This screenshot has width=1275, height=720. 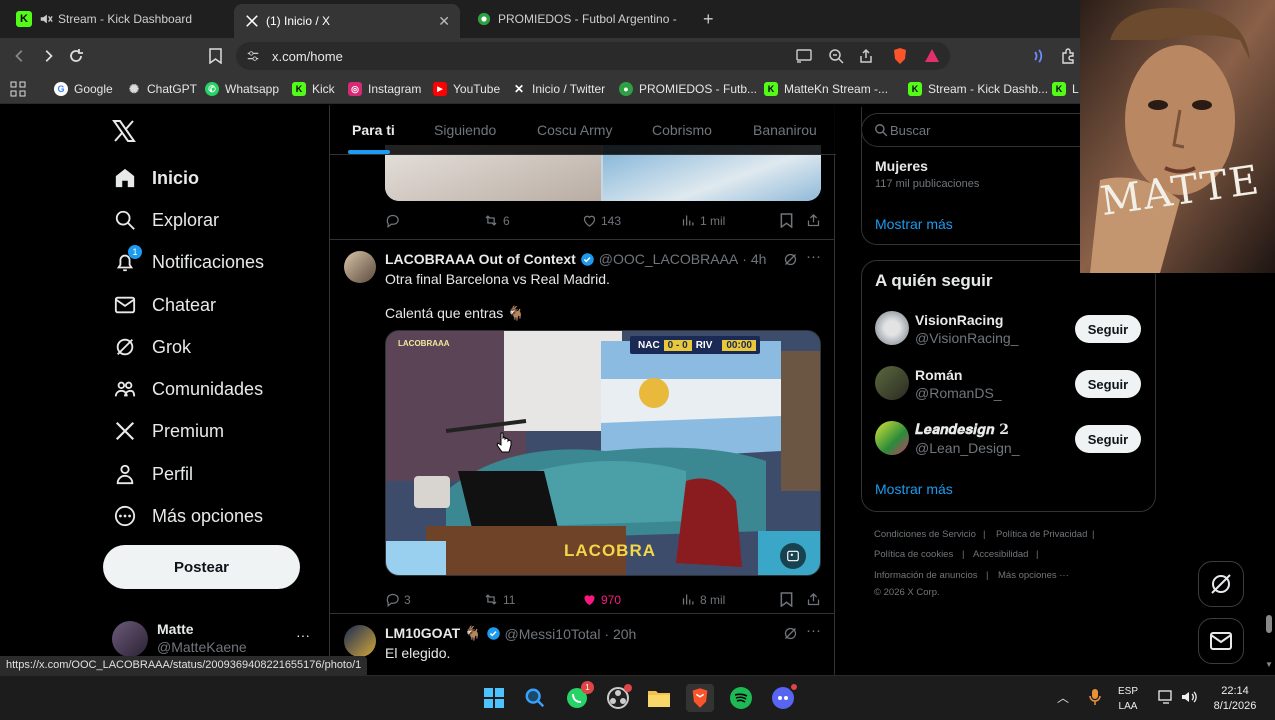 I want to click on taskbar-search-icon, so click(x=535, y=698).